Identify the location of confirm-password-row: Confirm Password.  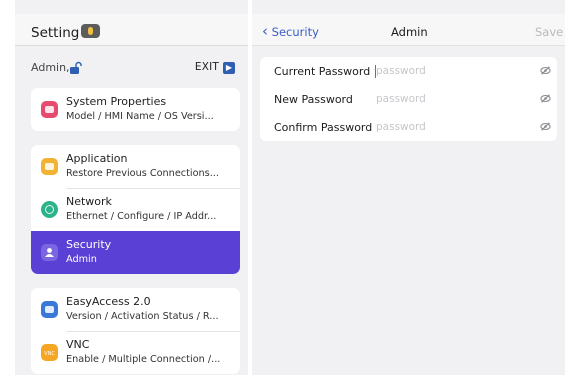
(408, 127).